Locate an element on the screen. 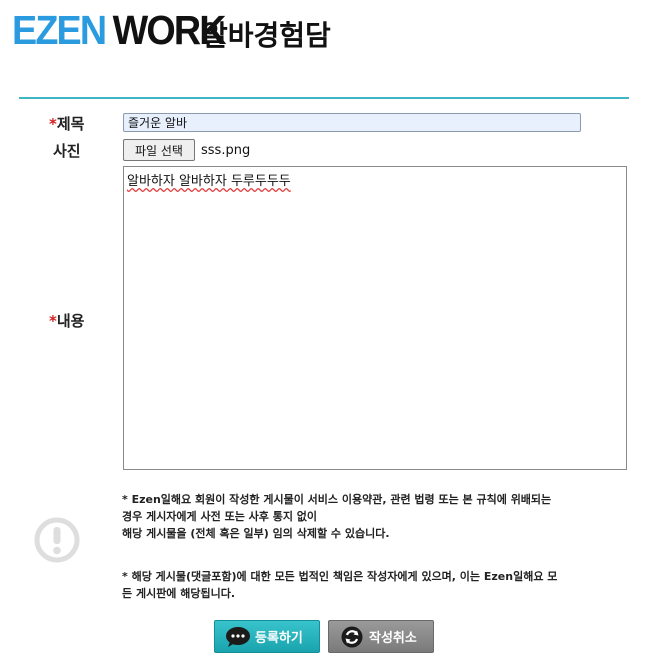 This screenshot has width=648, height=667. content-label-text: 내용 is located at coordinates (70, 321).